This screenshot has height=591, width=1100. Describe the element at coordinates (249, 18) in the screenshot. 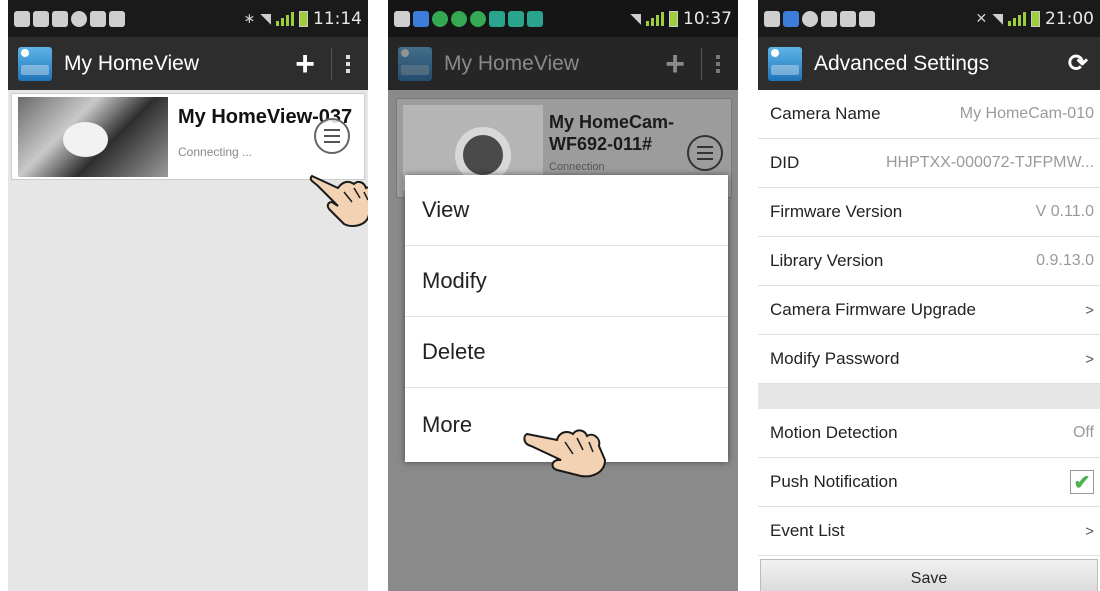

I see `bluetooth-icon: ∗` at that location.